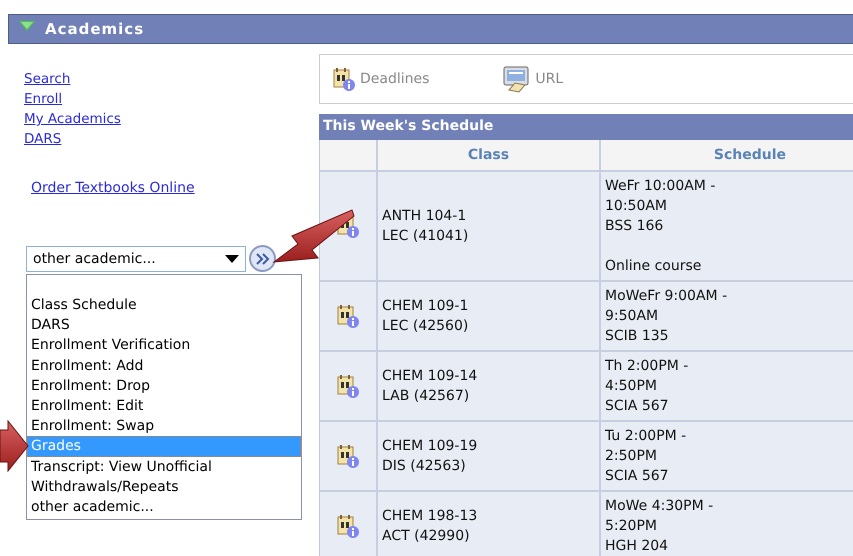  What do you see at coordinates (489, 227) in the screenshot?
I see `class-cell: ANTH 104-1 LEC (41041)` at bounding box center [489, 227].